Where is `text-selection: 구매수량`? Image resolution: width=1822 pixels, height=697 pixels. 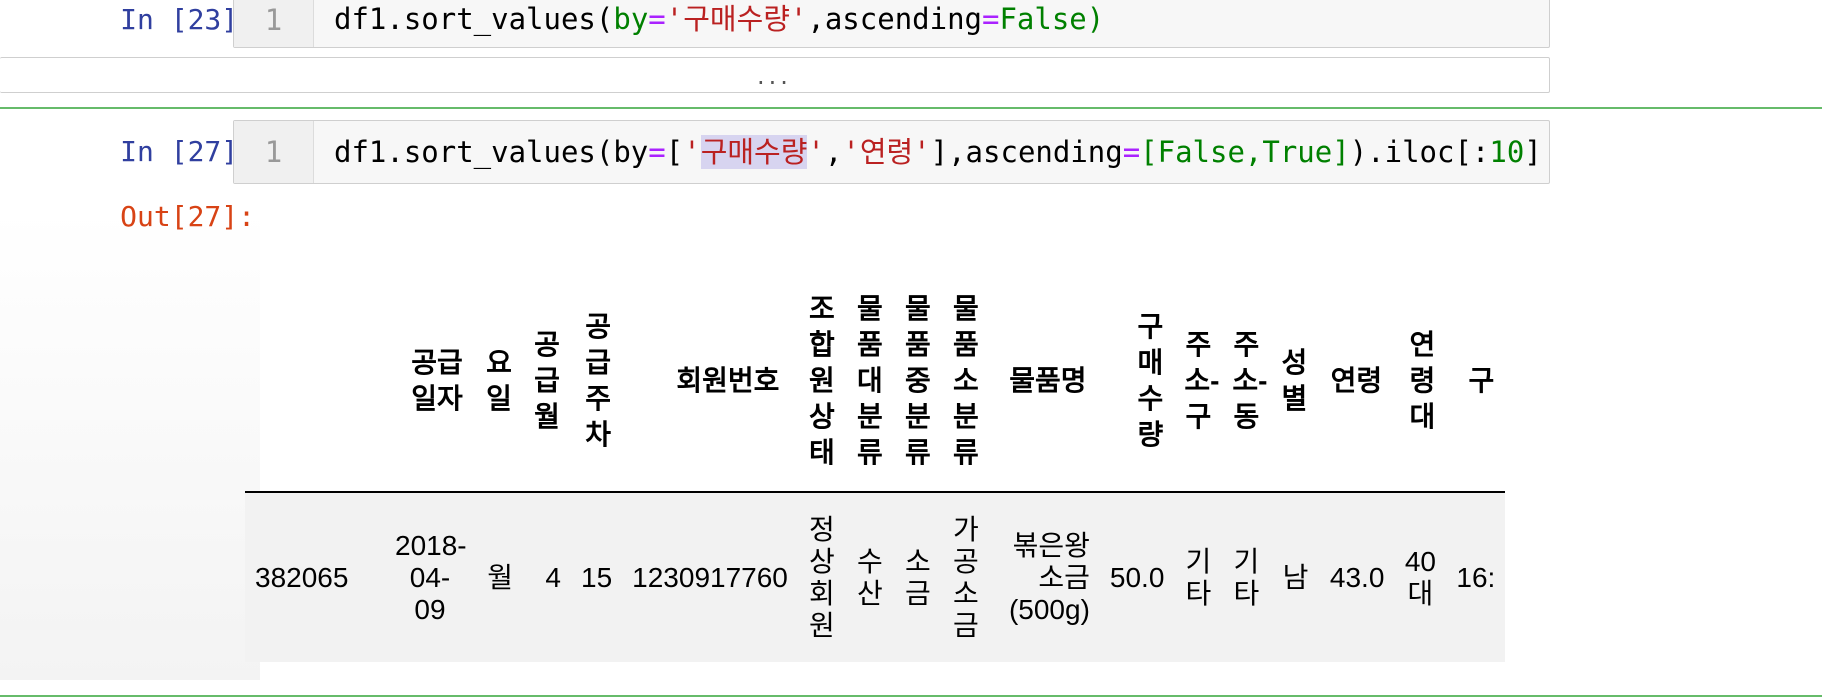 text-selection: 구매수량 is located at coordinates (754, 152).